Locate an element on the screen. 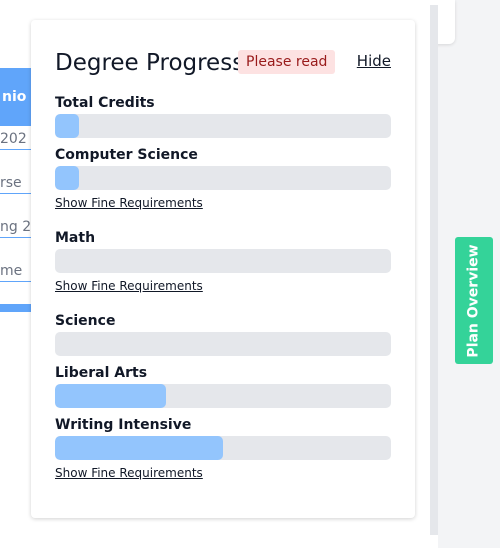 The width and height of the screenshot is (500, 548). panel-title: Degree Progress is located at coordinates (150, 63).